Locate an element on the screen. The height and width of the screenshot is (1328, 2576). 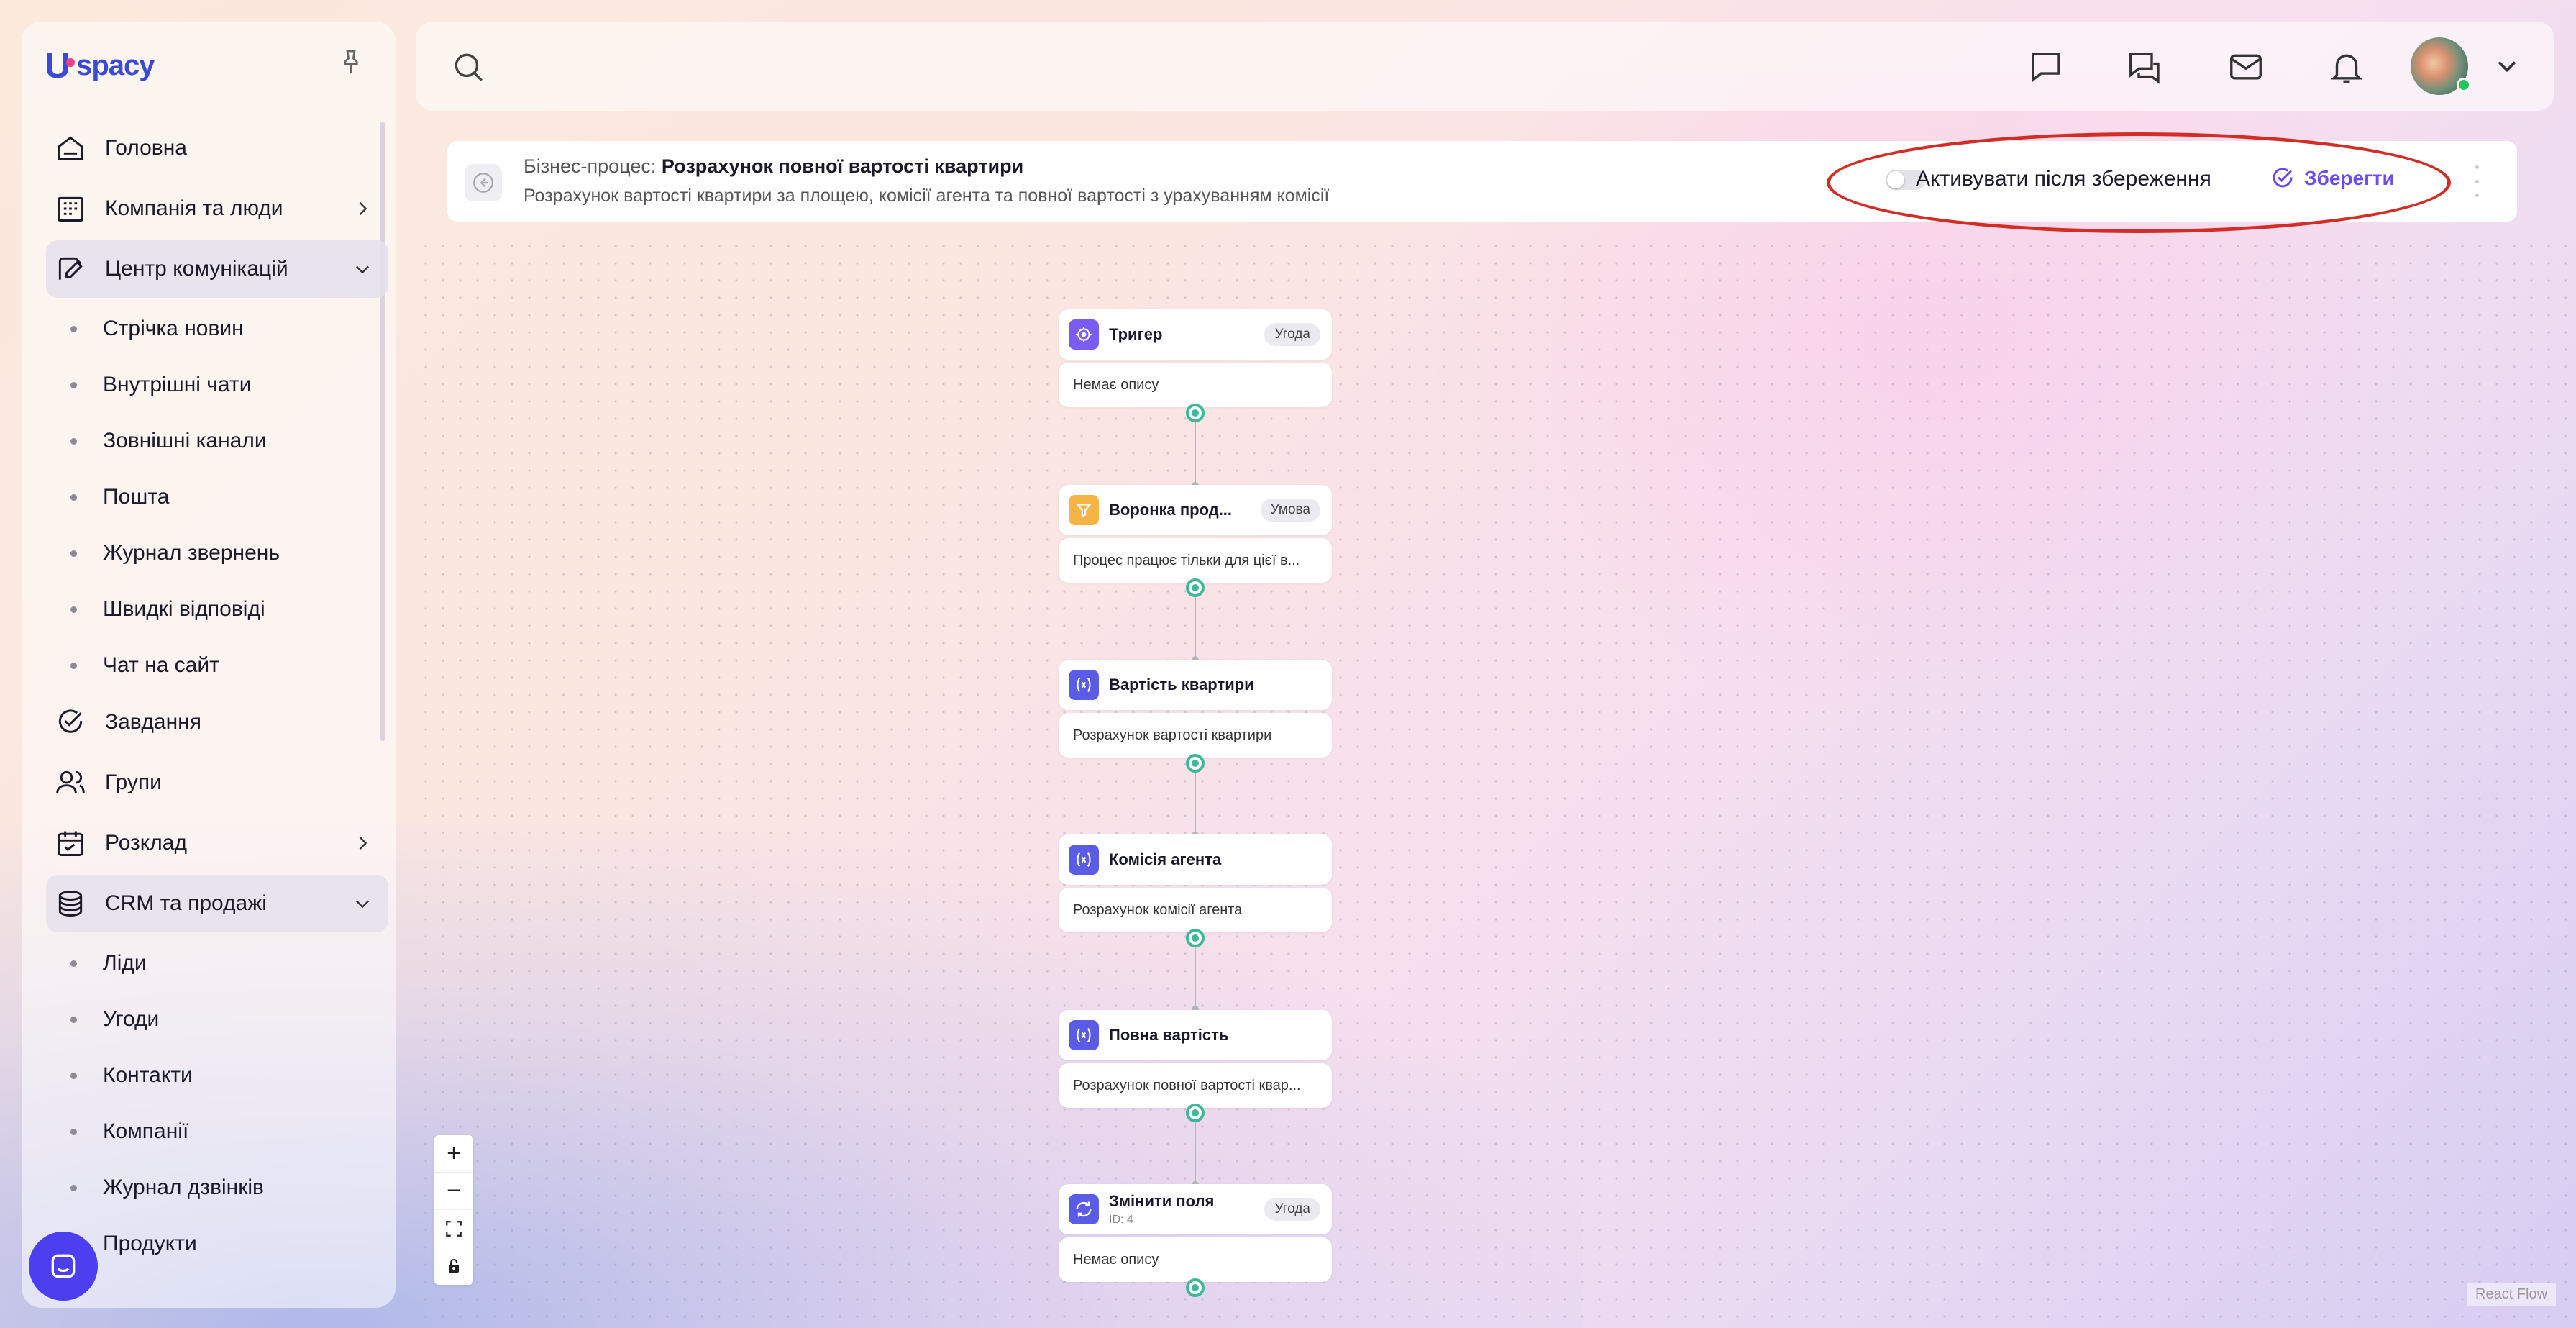
flow-node-variable: Комісія агента Розрахунок комісії агента is located at coordinates (1195, 883).